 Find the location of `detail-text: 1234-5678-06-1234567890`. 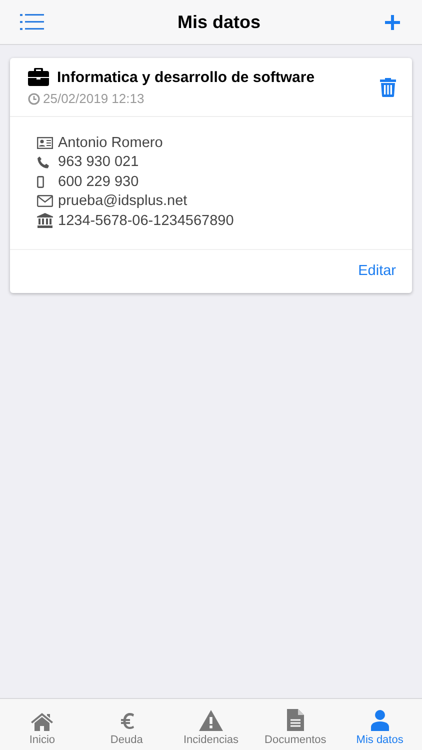

detail-text: 1234-5678-06-1234567890 is located at coordinates (146, 220).